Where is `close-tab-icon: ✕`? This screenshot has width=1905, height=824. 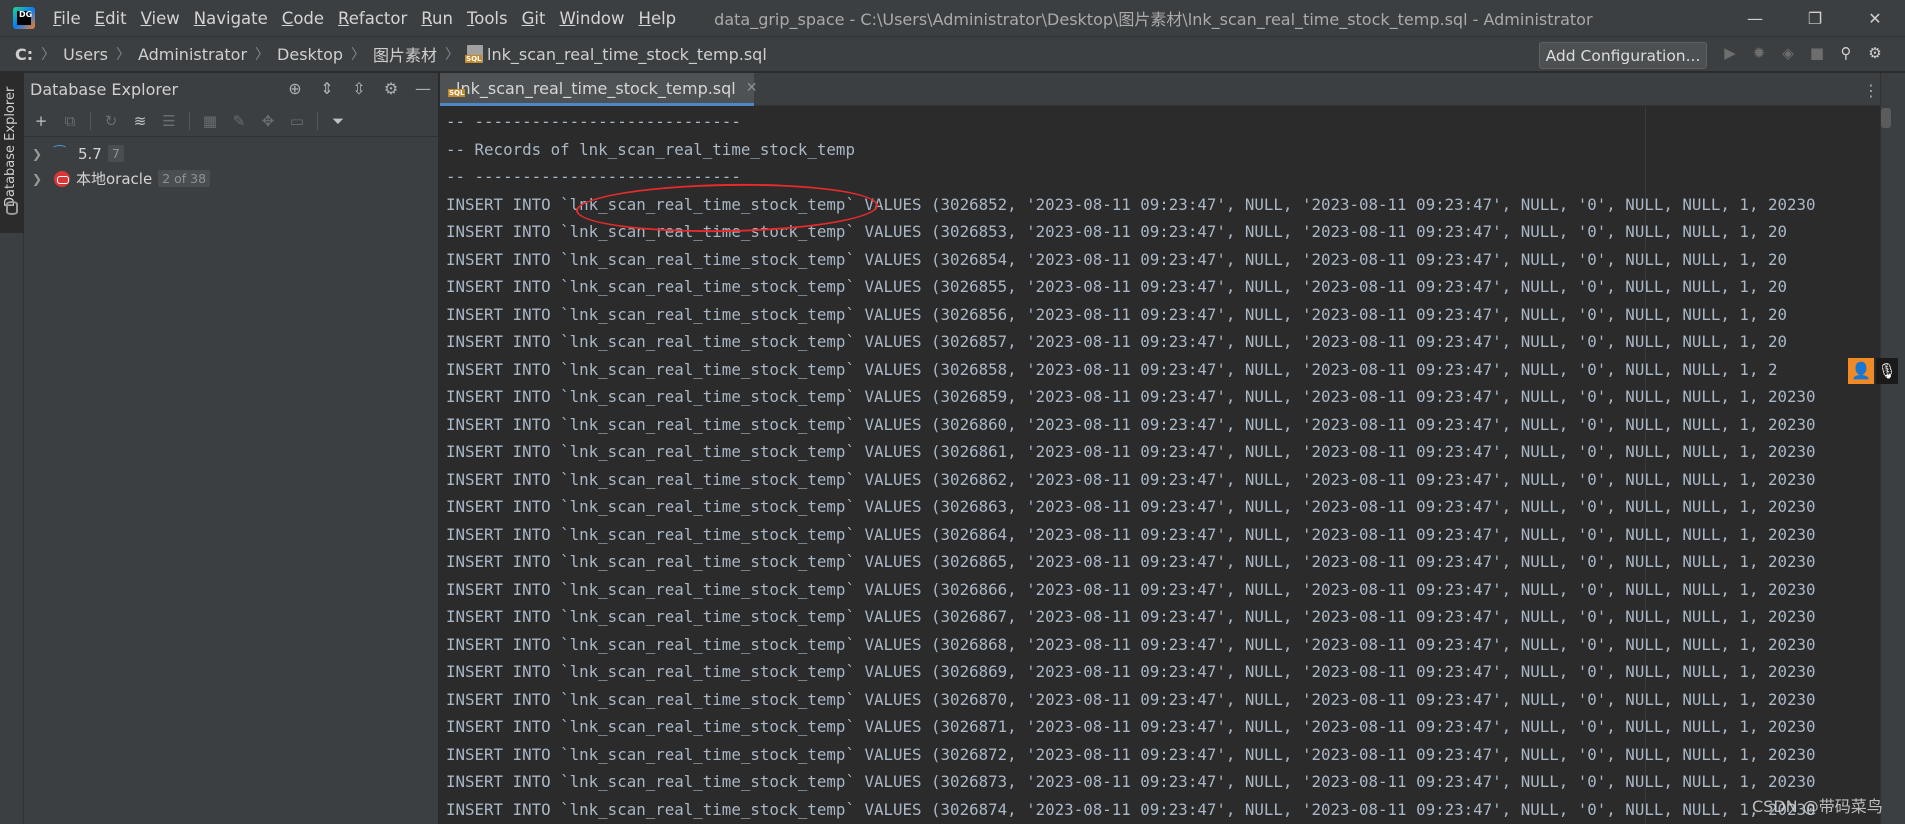
close-tab-icon: ✕ is located at coordinates (752, 88).